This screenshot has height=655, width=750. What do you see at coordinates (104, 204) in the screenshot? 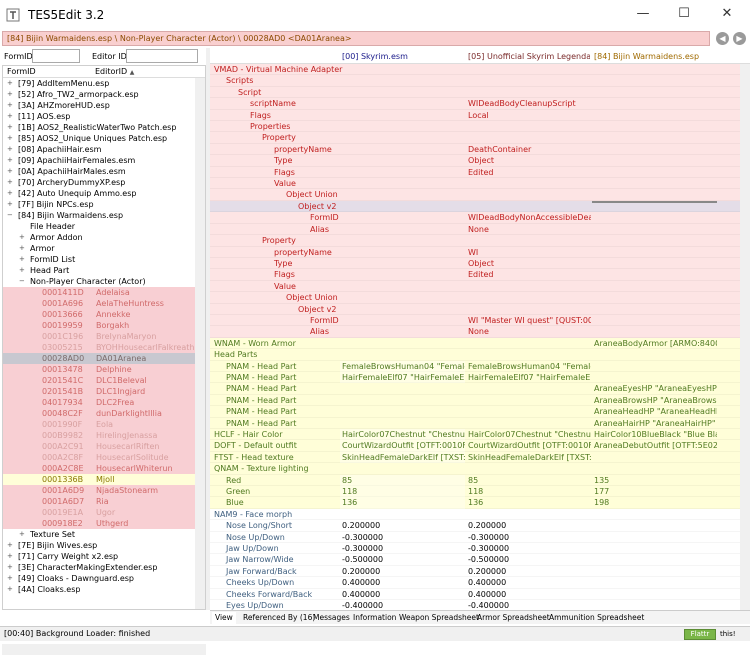
I see `tree-row: + [7F] Bijin NPCs.esp` at bounding box center [104, 204].